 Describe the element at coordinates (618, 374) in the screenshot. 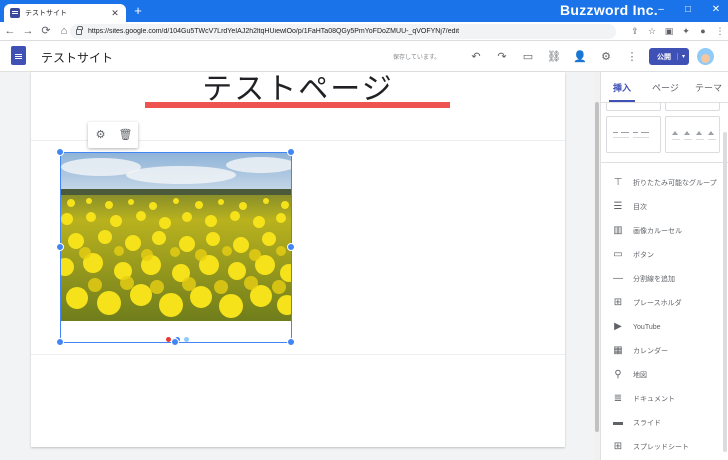

I see `map-pin-icon: ⚲` at that location.